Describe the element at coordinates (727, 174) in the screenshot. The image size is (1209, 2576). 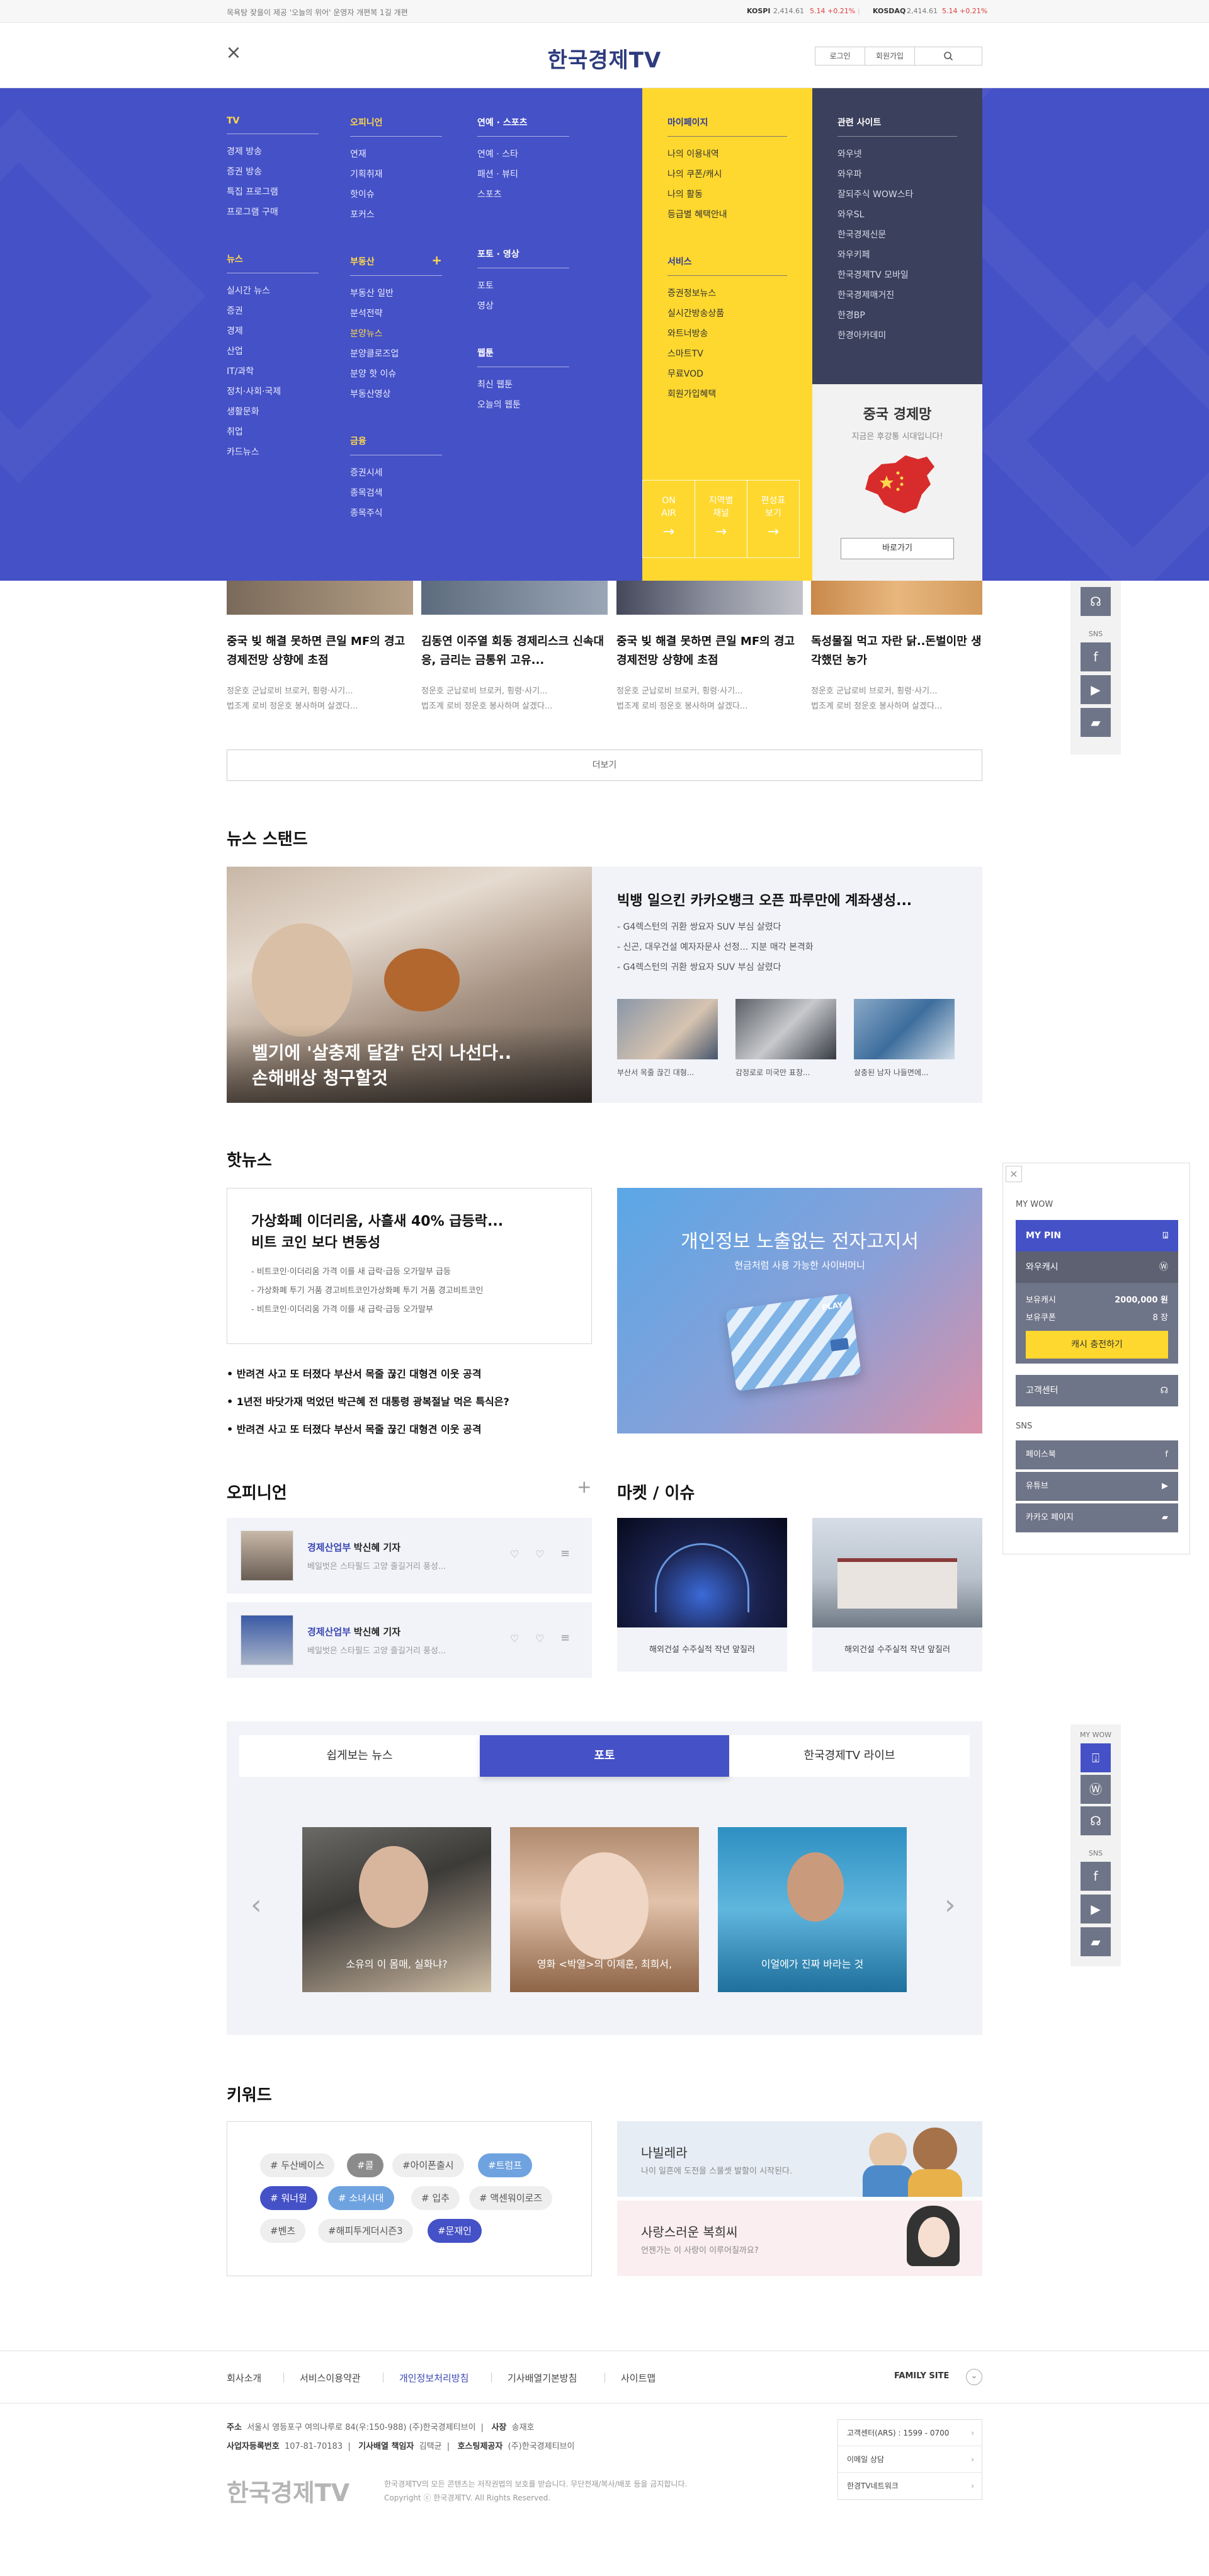
I see `menu-item: 나의 쿠폰/캐시` at that location.